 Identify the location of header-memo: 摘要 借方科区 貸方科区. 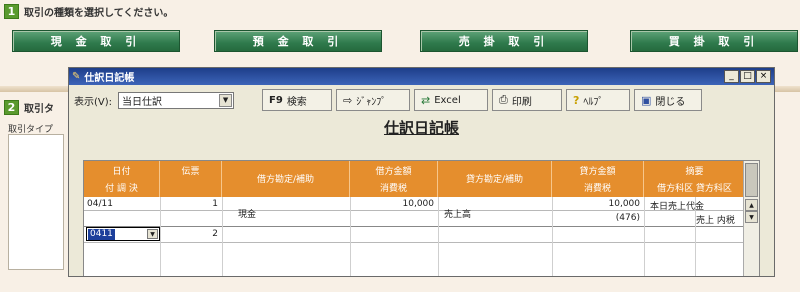
(695, 179).